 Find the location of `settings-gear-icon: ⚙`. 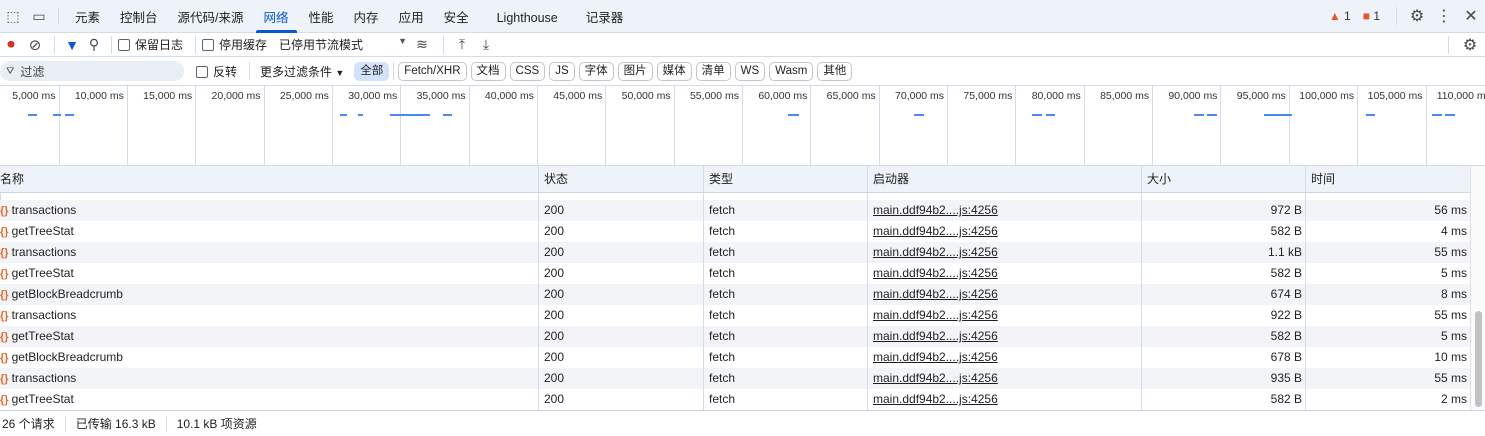

settings-gear-icon: ⚙ is located at coordinates (1417, 16).